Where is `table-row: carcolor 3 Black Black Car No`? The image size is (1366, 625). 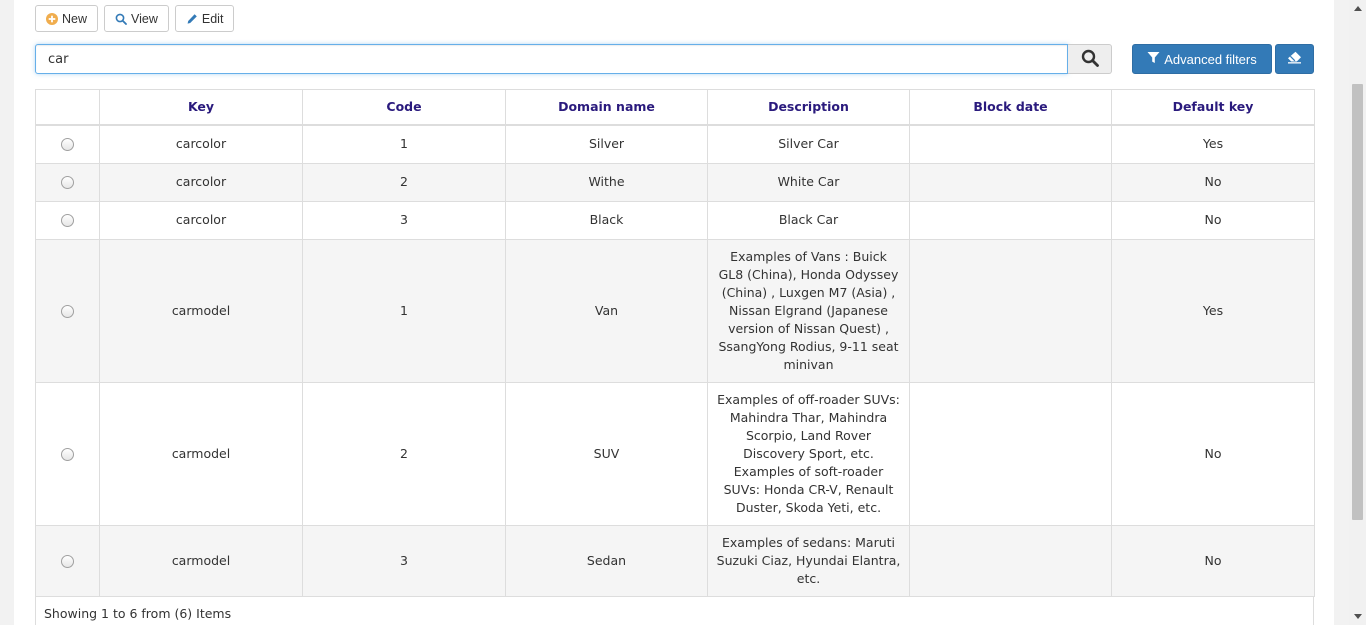
table-row: carcolor 3 Black Black Car No is located at coordinates (675, 220).